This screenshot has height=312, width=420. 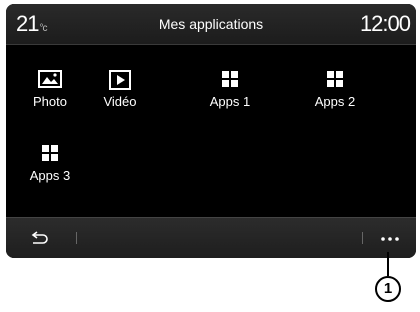 I want to click on app-video: Vidéo, so click(x=120, y=89).